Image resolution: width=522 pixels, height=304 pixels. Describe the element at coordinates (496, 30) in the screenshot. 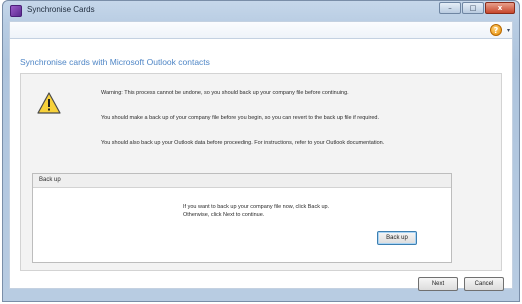

I see `help-icon: ?` at that location.